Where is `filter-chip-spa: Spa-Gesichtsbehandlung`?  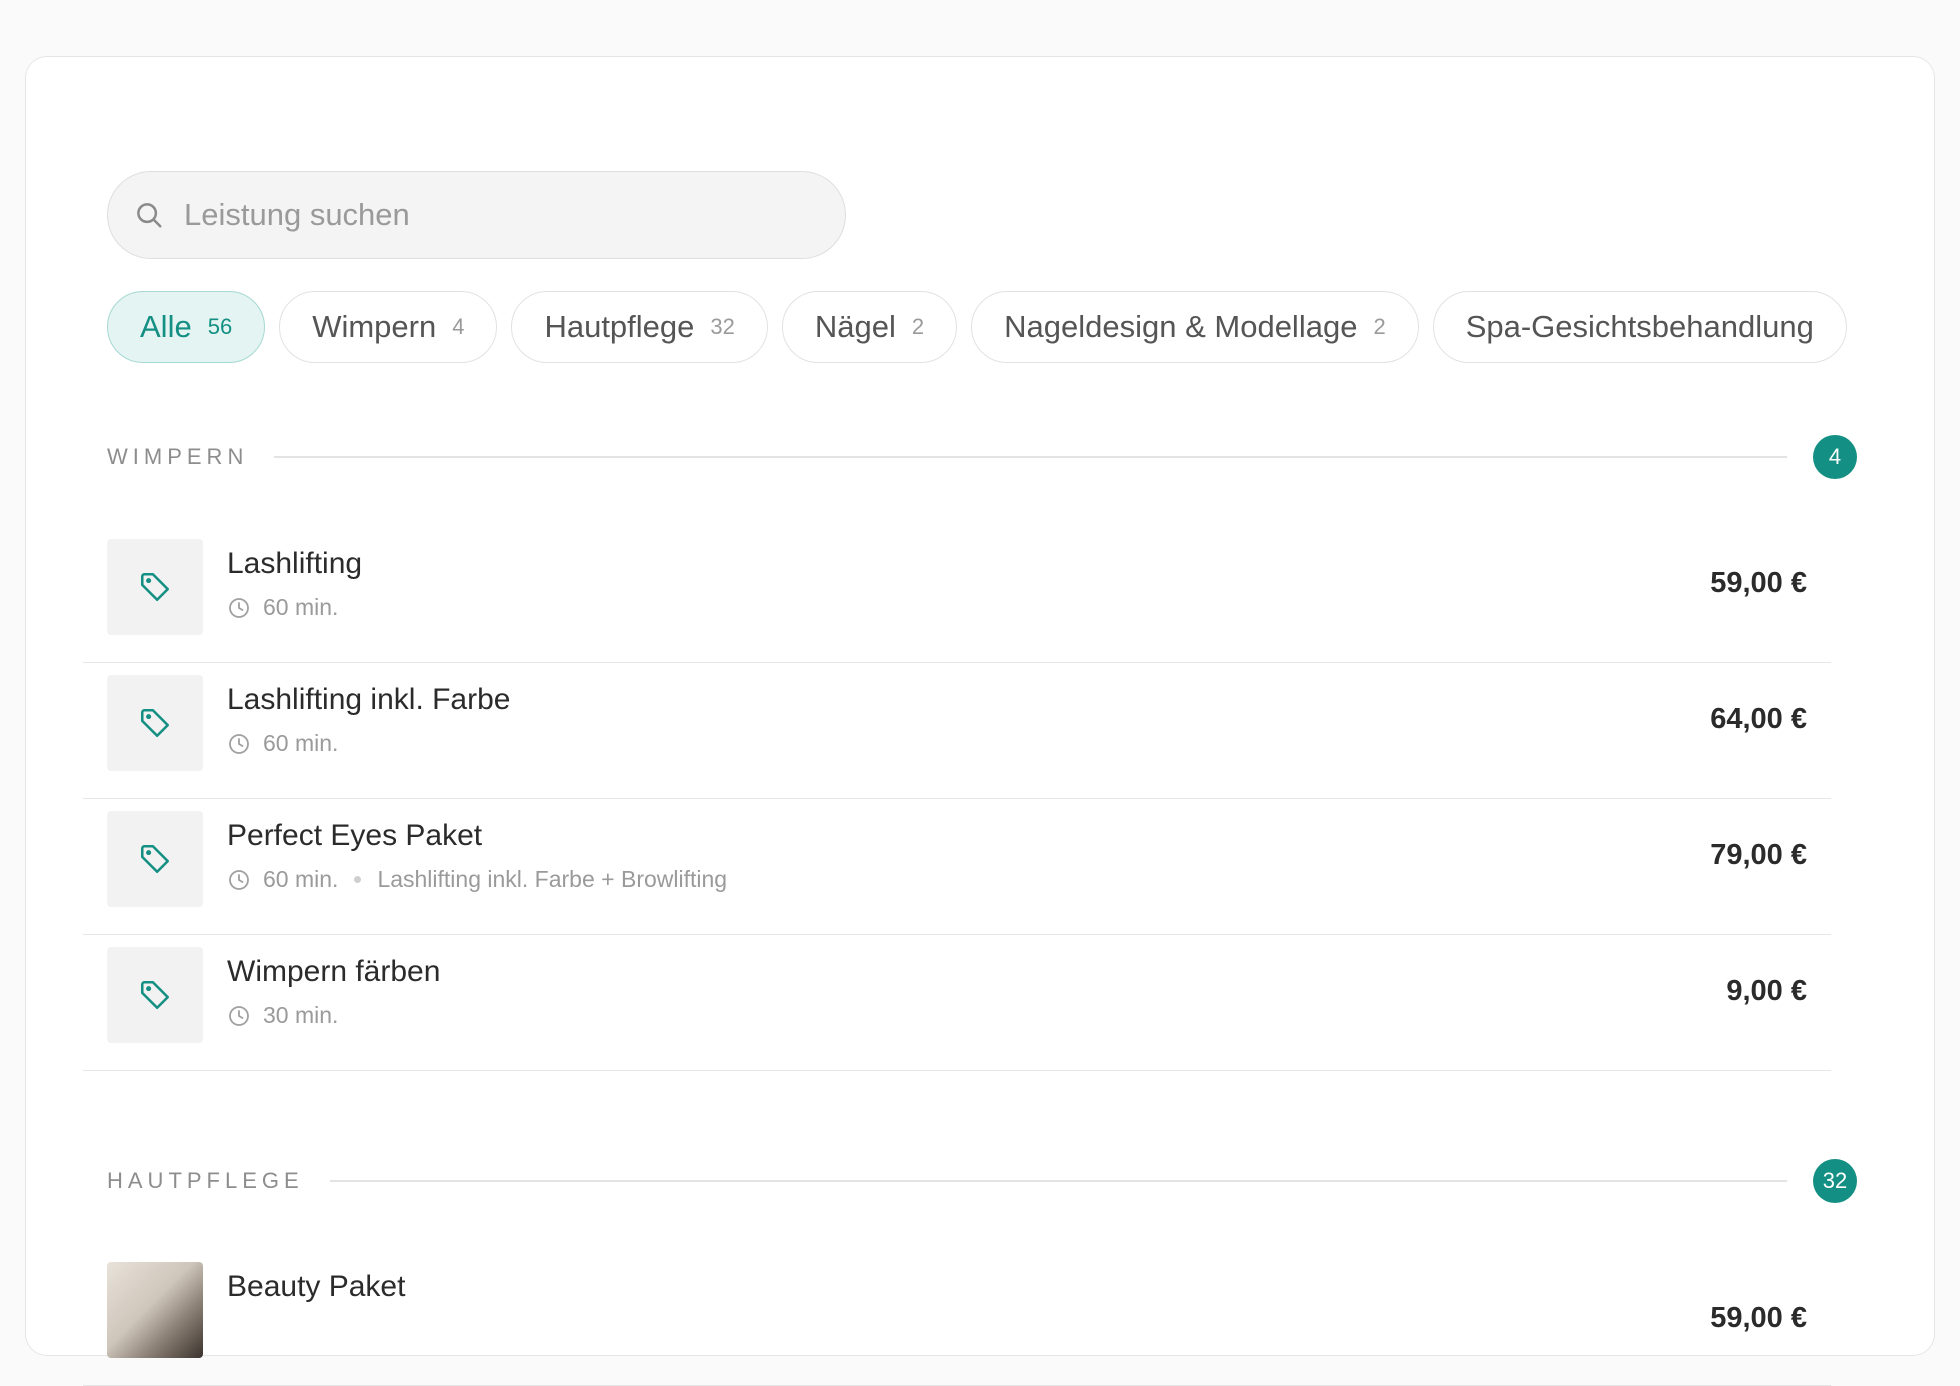
filter-chip-spa: Spa-Gesichtsbehandlung is located at coordinates (1639, 327).